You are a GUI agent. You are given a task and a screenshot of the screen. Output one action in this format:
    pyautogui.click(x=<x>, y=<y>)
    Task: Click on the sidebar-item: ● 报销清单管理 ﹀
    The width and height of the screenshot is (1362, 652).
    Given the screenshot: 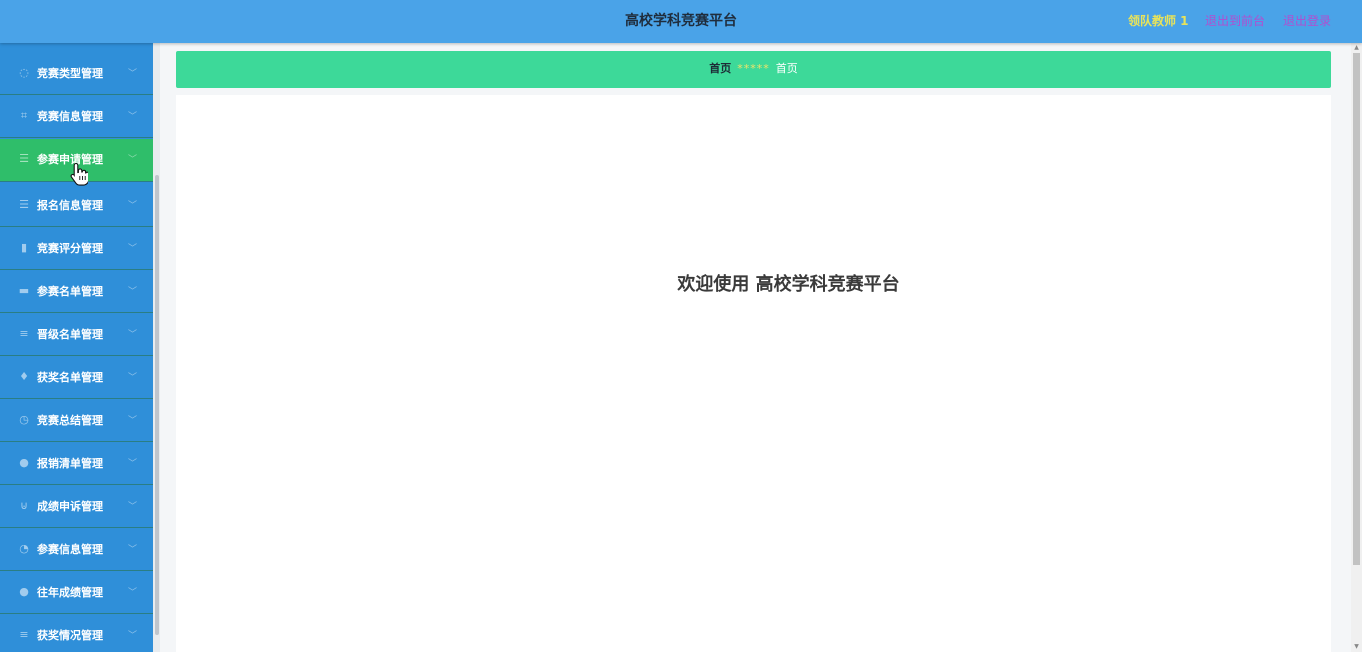 What is the action you would take?
    pyautogui.click(x=76, y=464)
    